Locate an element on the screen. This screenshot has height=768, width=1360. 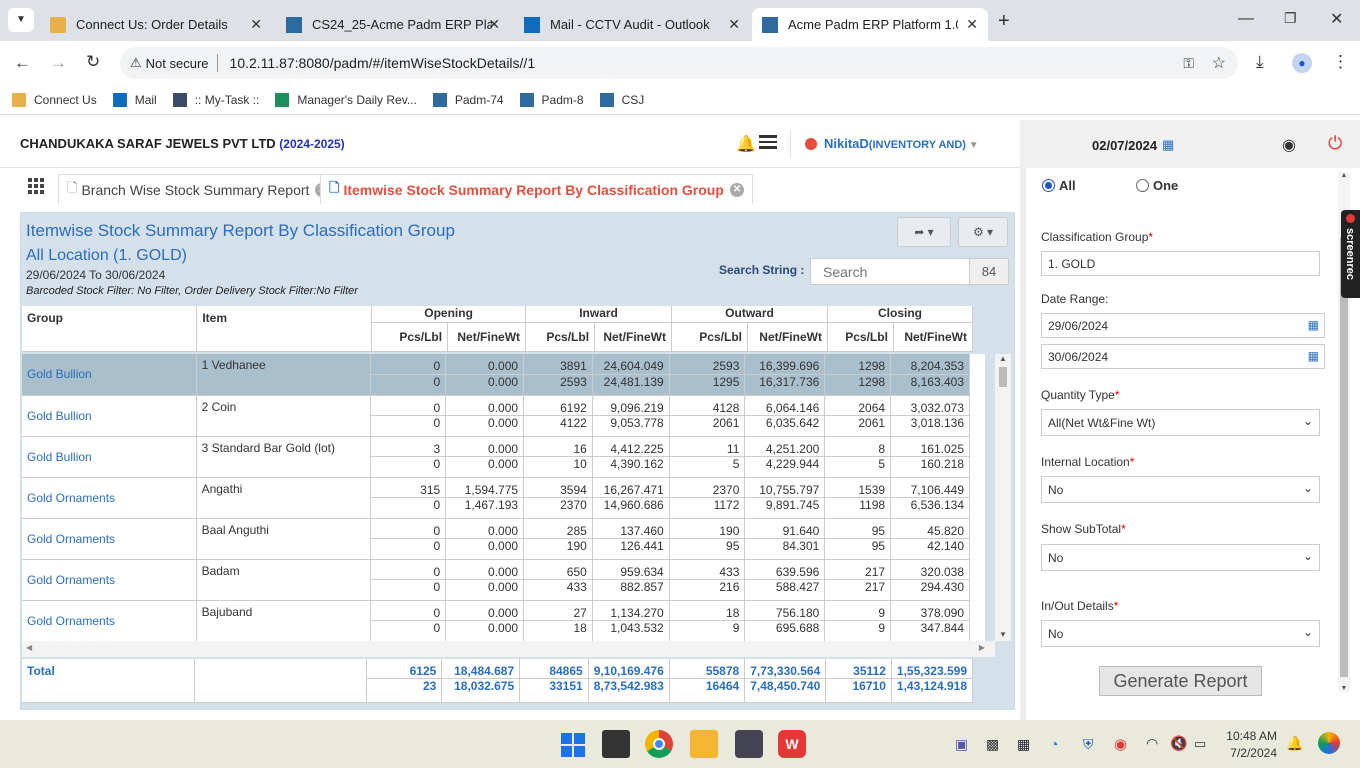
minimize-icon: — is located at coordinates (1246, 19).